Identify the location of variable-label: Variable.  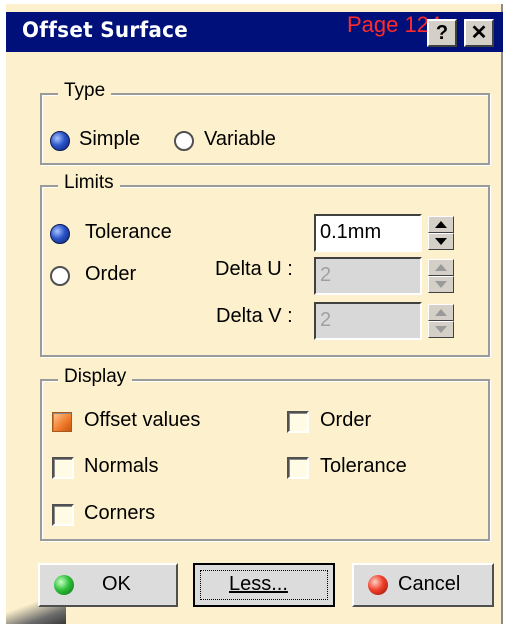
(240, 139).